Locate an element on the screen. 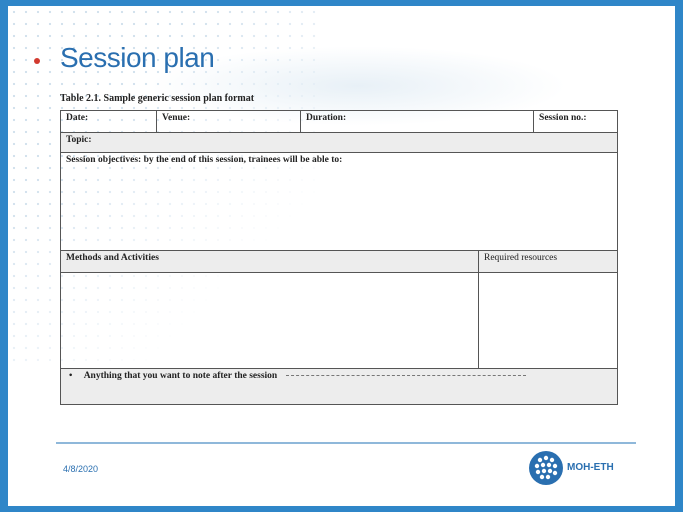 This screenshot has height=512, width=683. date-cell: Date: is located at coordinates (108, 121).